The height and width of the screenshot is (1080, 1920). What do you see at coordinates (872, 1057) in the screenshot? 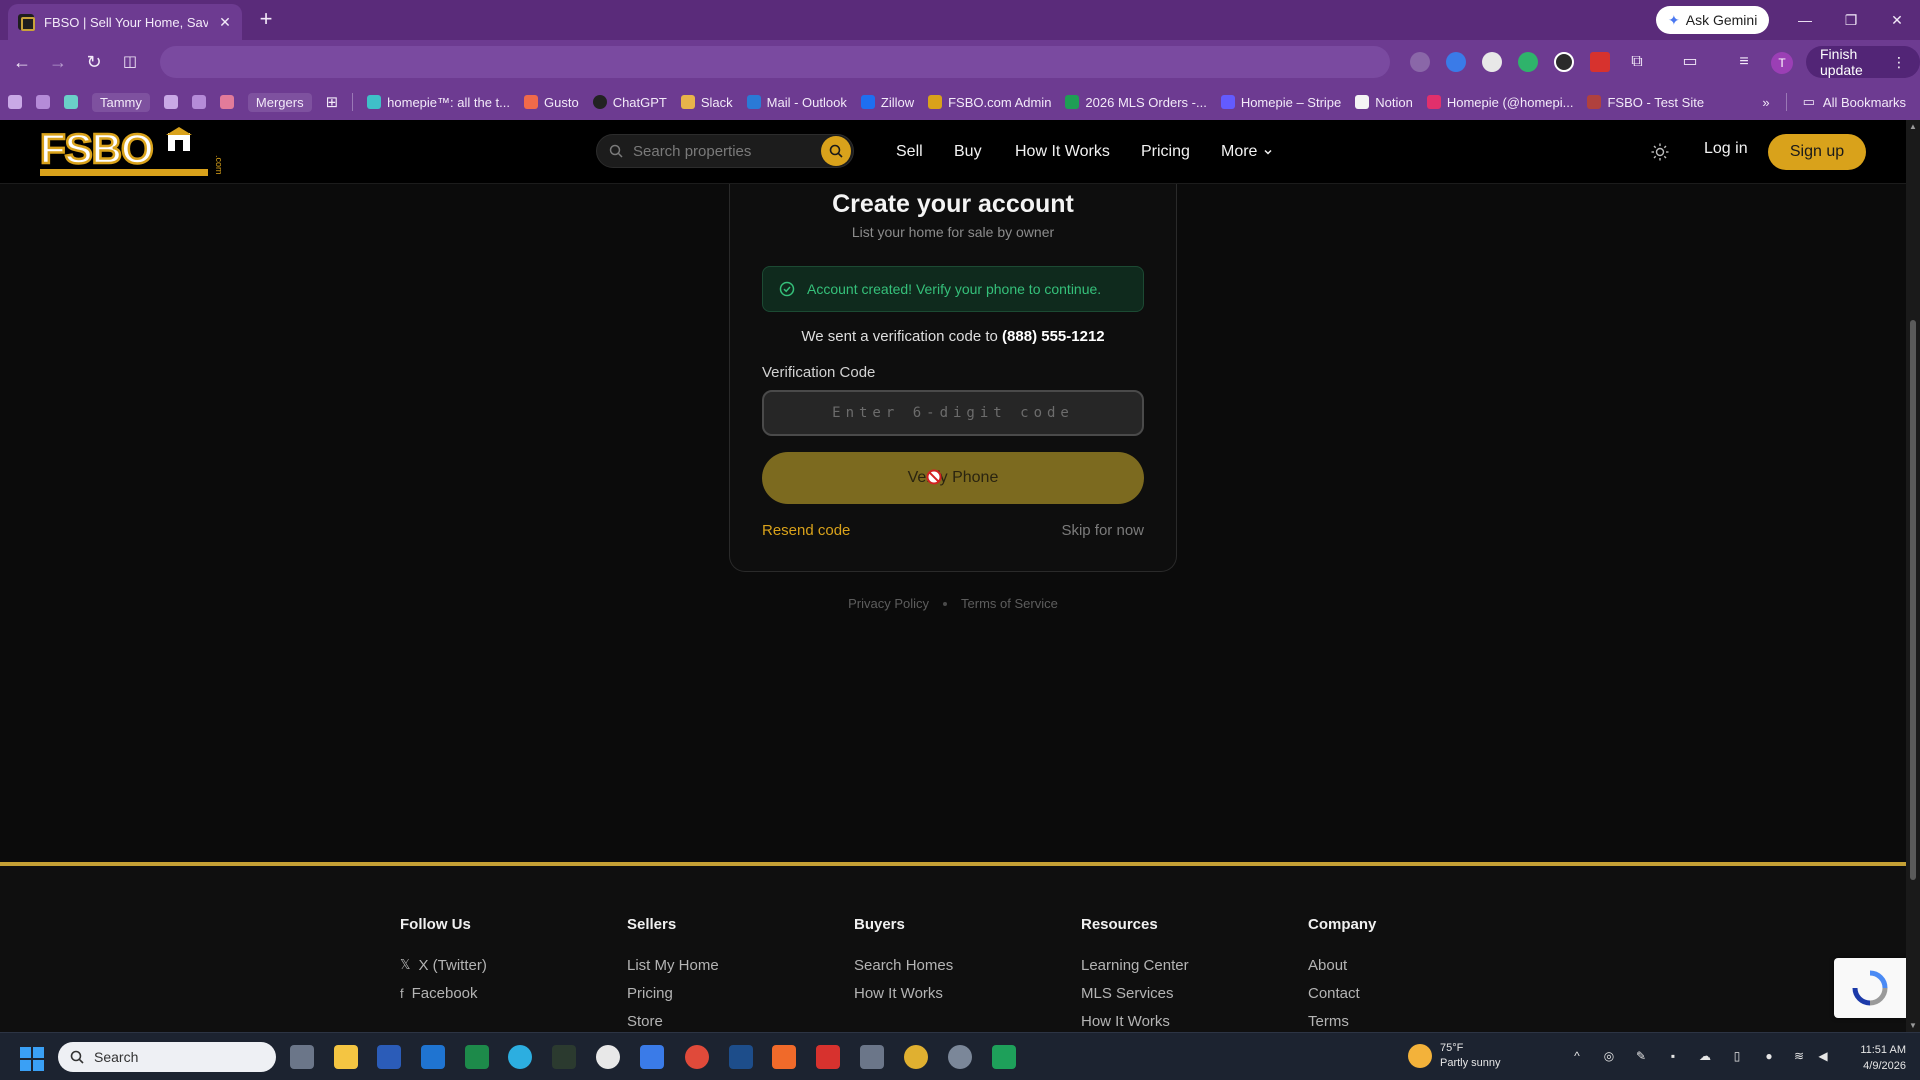
I see `calculator-icon` at bounding box center [872, 1057].